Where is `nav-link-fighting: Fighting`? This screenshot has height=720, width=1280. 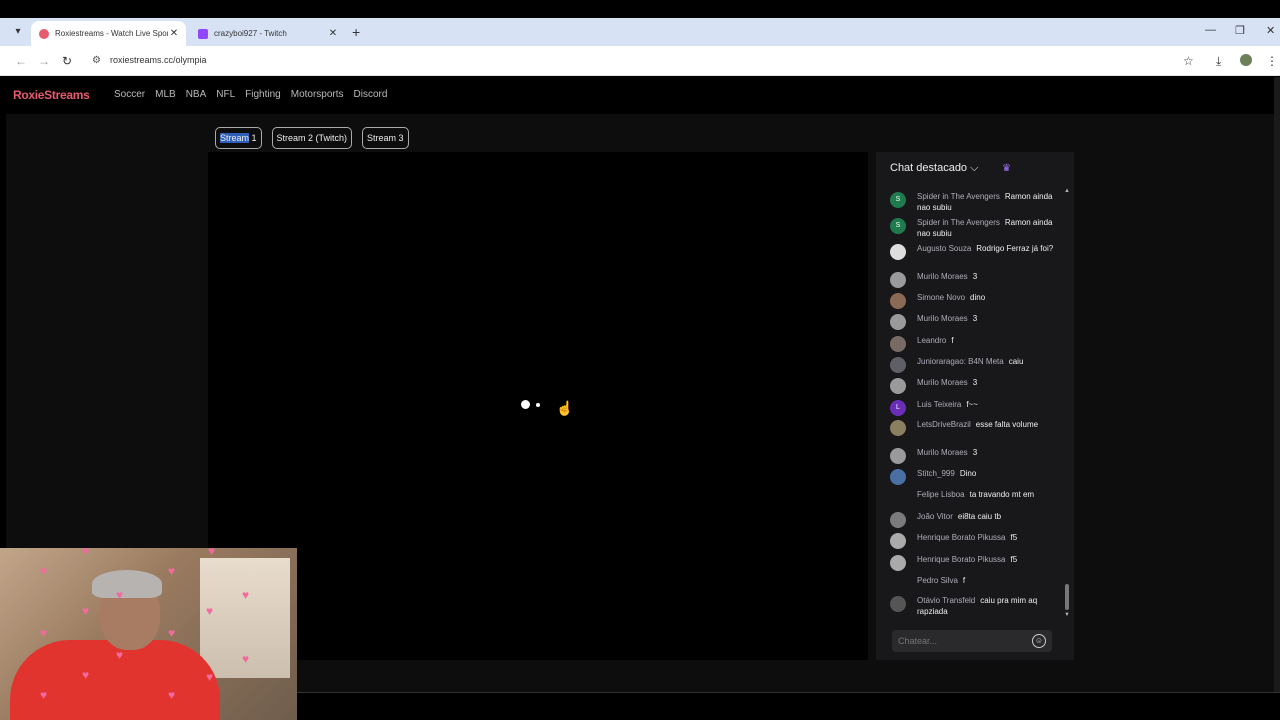 nav-link-fighting: Fighting is located at coordinates (263, 94).